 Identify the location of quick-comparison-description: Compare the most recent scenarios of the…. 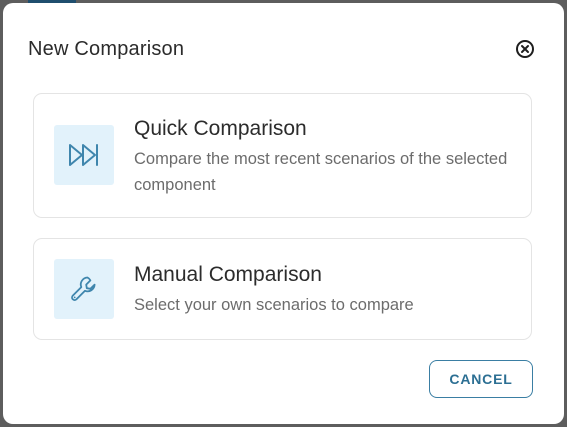
(321, 172).